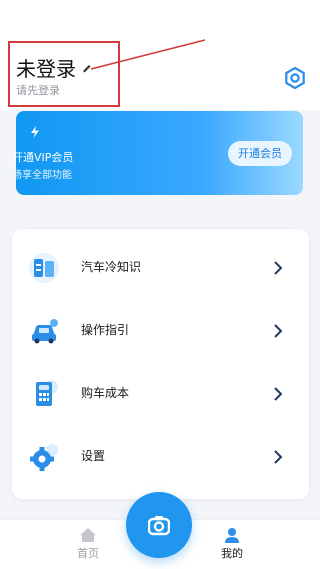  What do you see at coordinates (42, 175) in the screenshot?
I see `vip-description: 畅享全部功能` at bounding box center [42, 175].